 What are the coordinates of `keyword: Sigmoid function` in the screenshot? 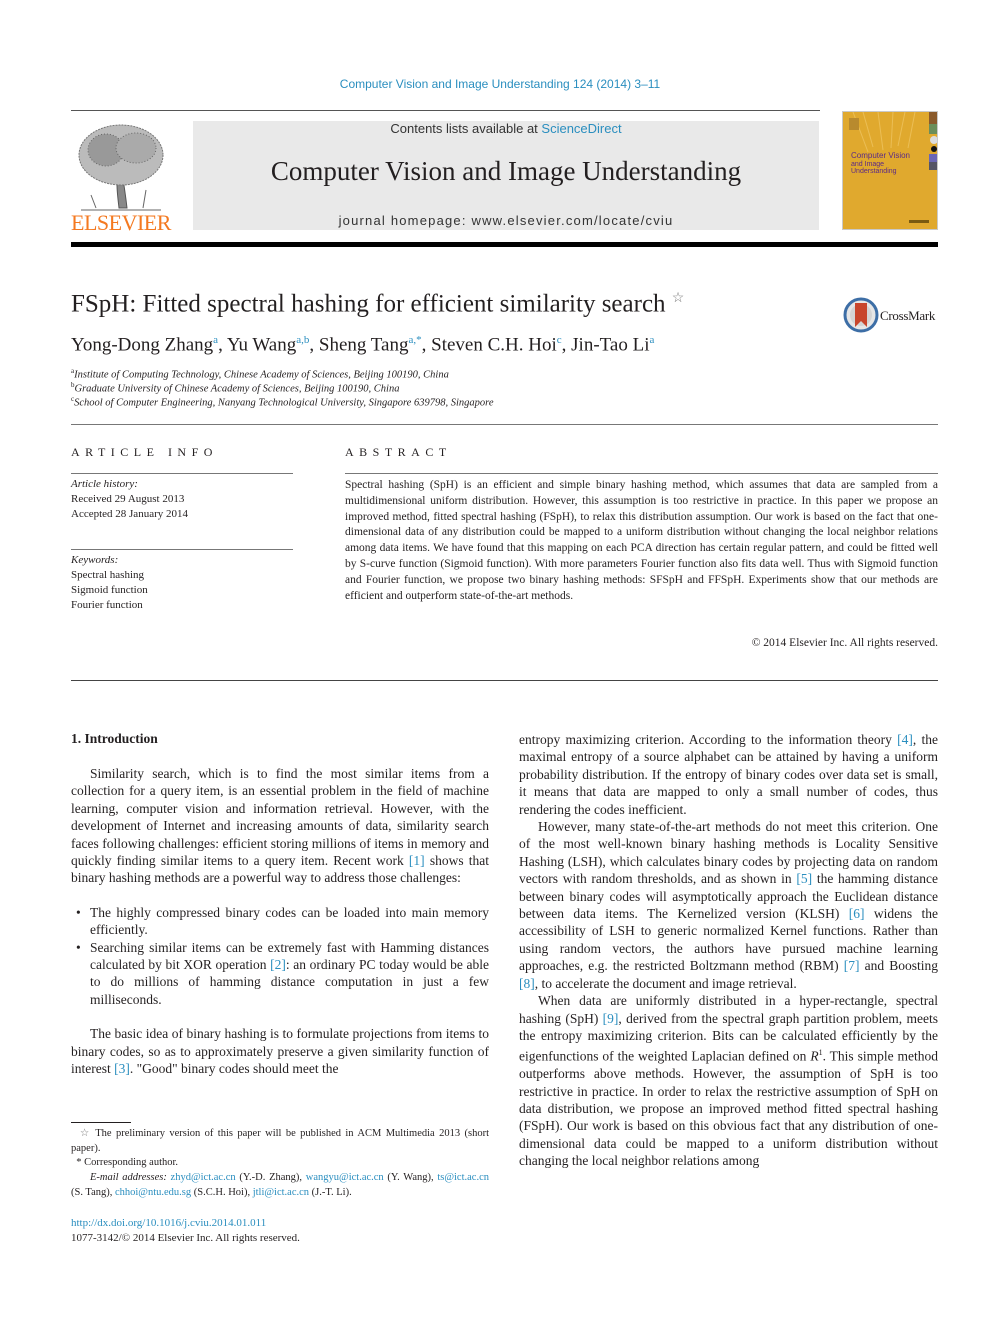 It's located at (109, 590).